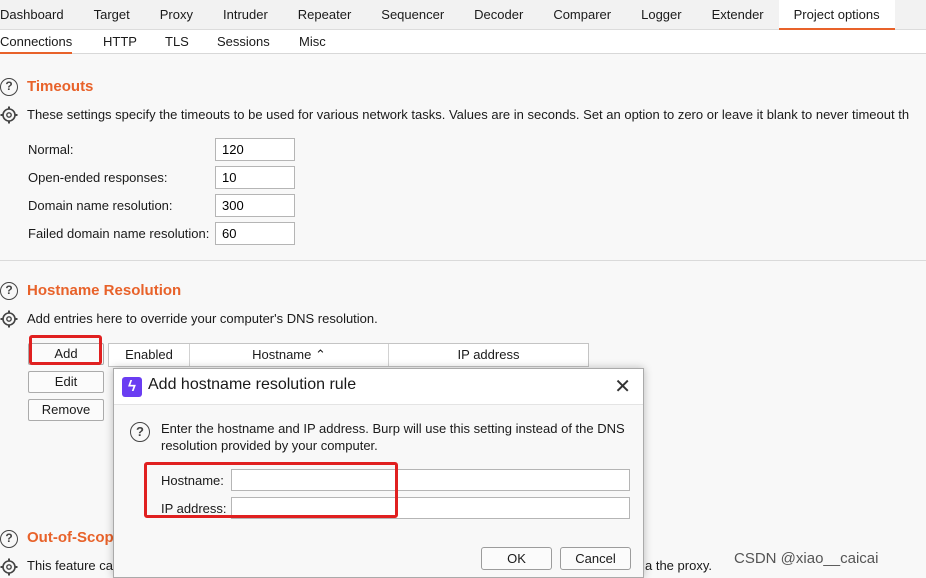 The width and height of the screenshot is (926, 578). Describe the element at coordinates (324, 15) in the screenshot. I see `tab-repeater: Repeater` at that location.